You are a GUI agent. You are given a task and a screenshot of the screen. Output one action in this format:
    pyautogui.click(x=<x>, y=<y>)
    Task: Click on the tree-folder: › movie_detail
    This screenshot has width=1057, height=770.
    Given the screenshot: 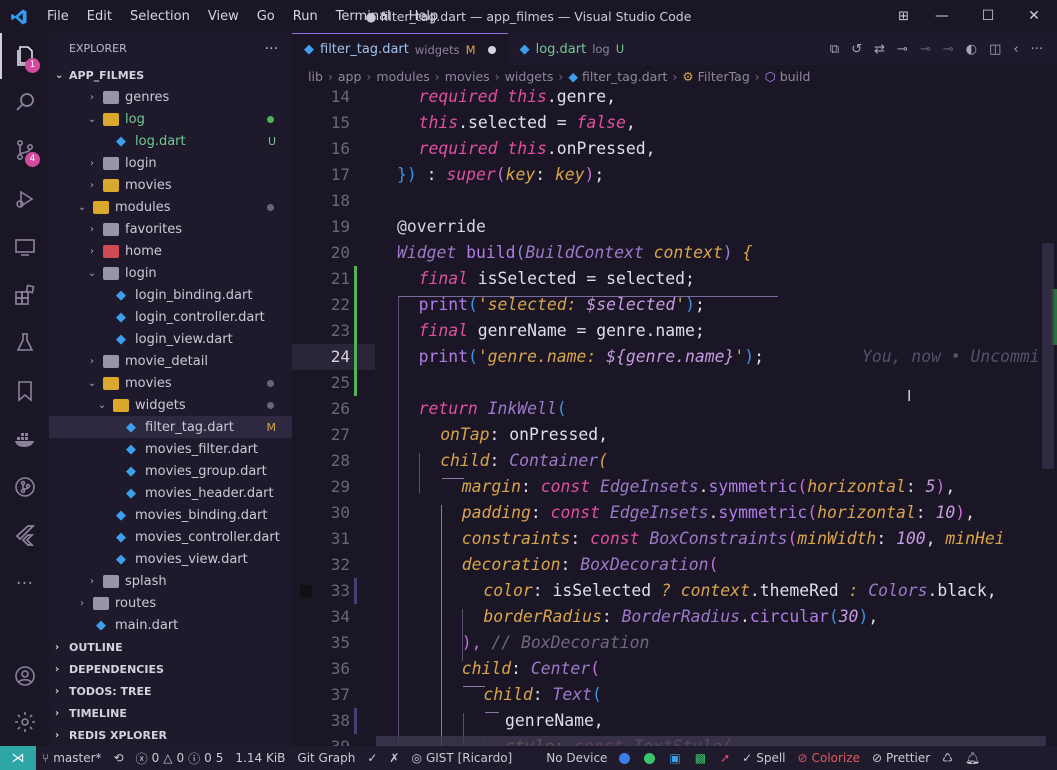 What is the action you would take?
    pyautogui.click(x=170, y=361)
    